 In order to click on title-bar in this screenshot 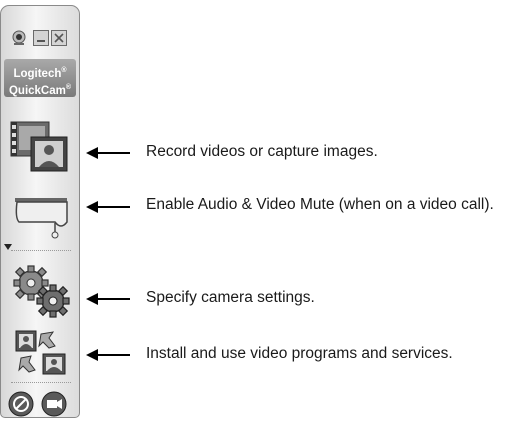, I will do `click(42, 39)`.